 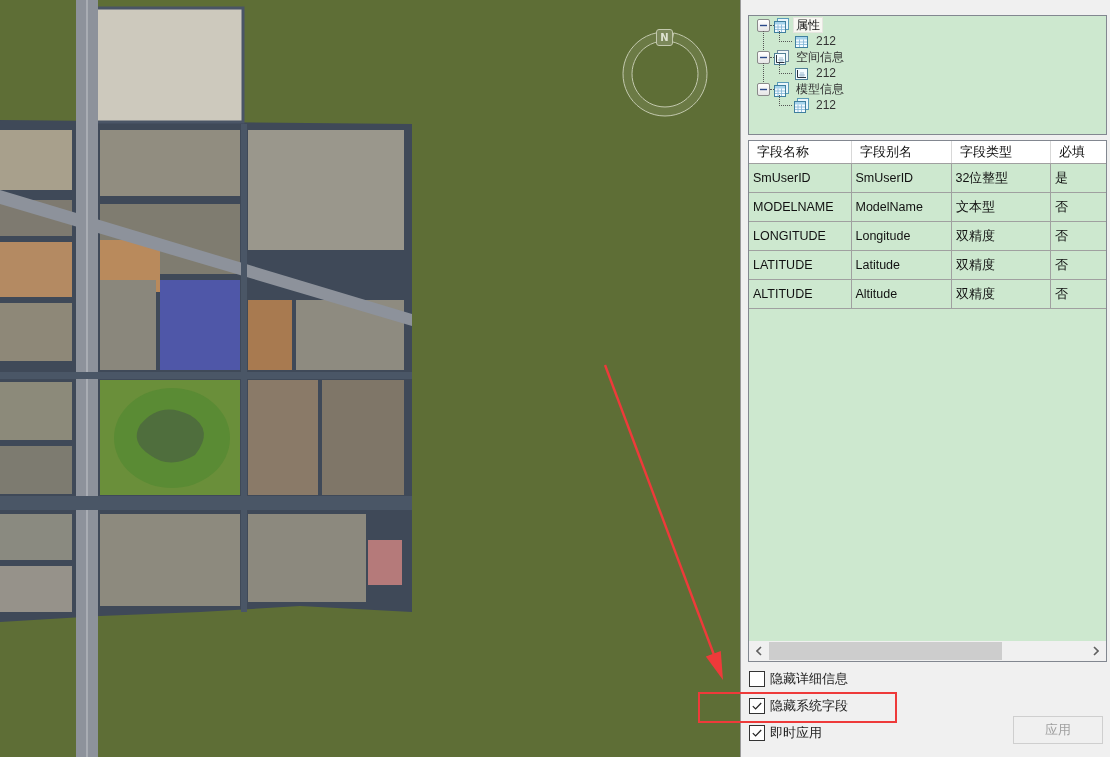 I want to click on table-cell: ModelName, so click(x=901, y=207).